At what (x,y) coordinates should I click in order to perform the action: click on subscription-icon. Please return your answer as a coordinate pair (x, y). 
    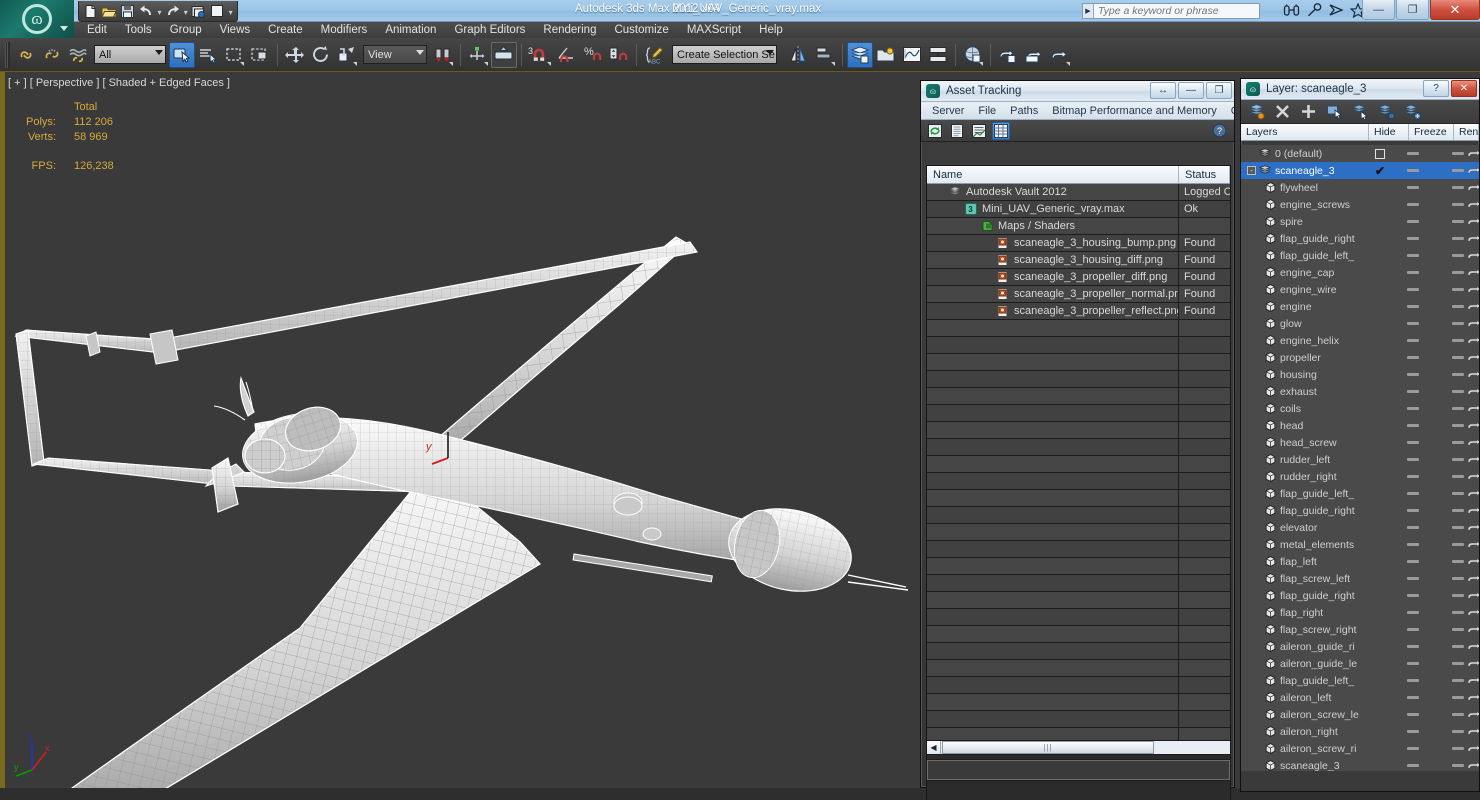
    Looking at the image, I should click on (1335, 10).